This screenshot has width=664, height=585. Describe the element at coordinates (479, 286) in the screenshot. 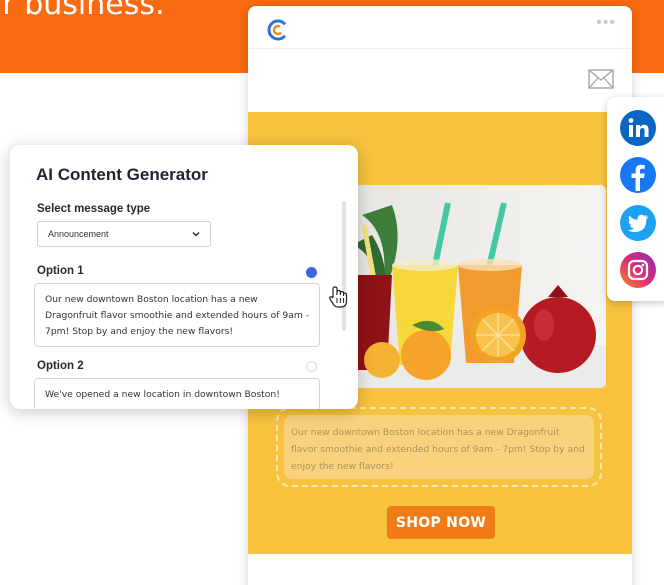

I see `smoothie-photo` at that location.